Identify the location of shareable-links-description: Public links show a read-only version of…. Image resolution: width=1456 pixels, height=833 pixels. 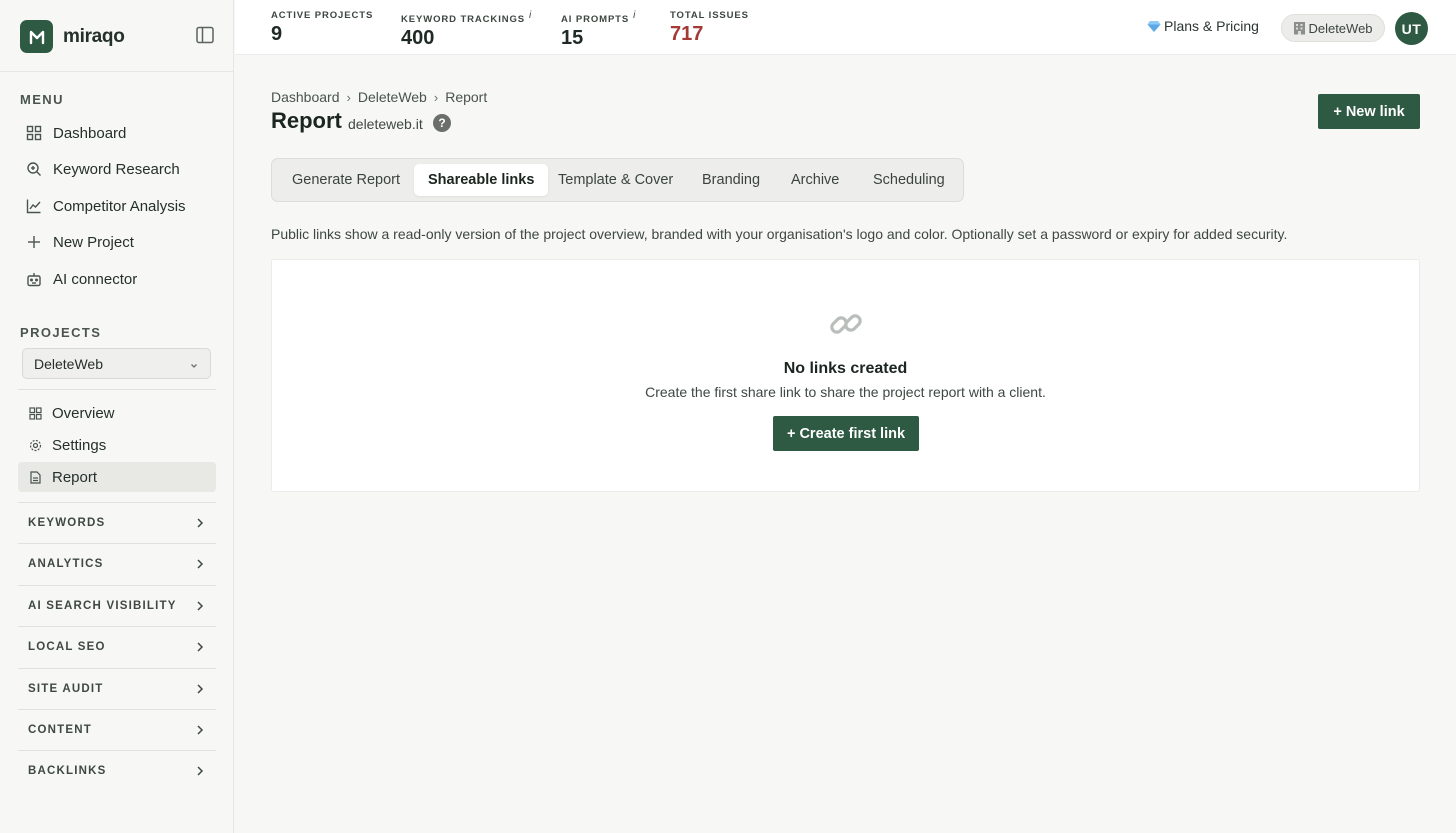
(779, 234).